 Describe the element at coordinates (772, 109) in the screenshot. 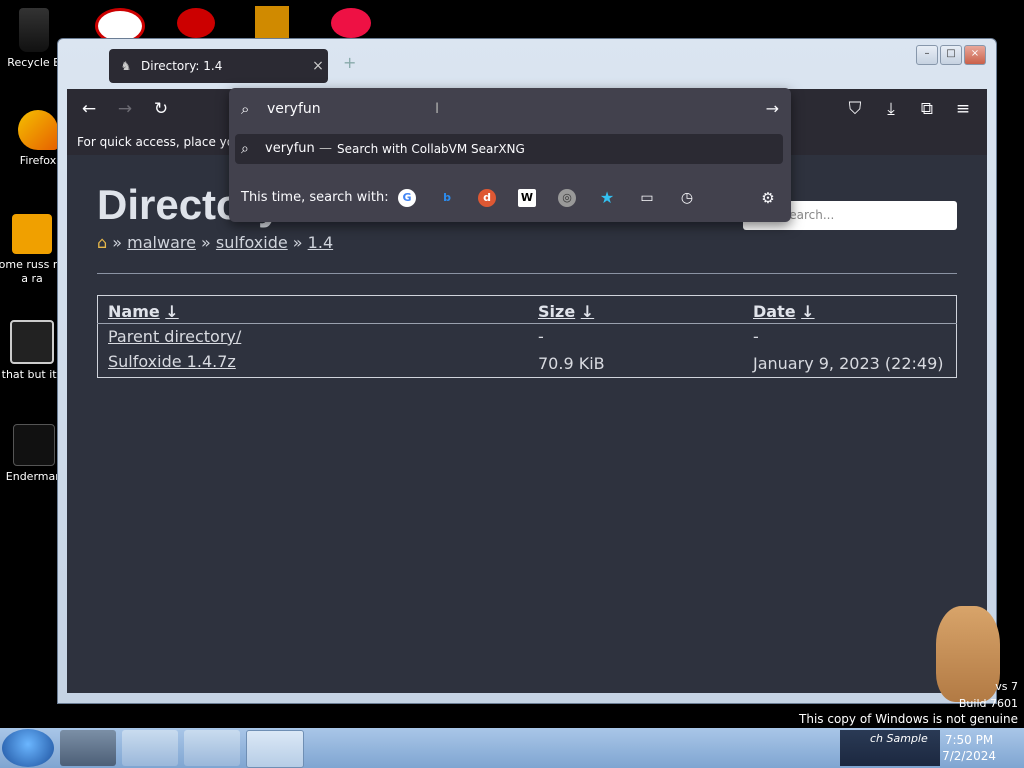

I see `go-arrow-icon: →` at that location.